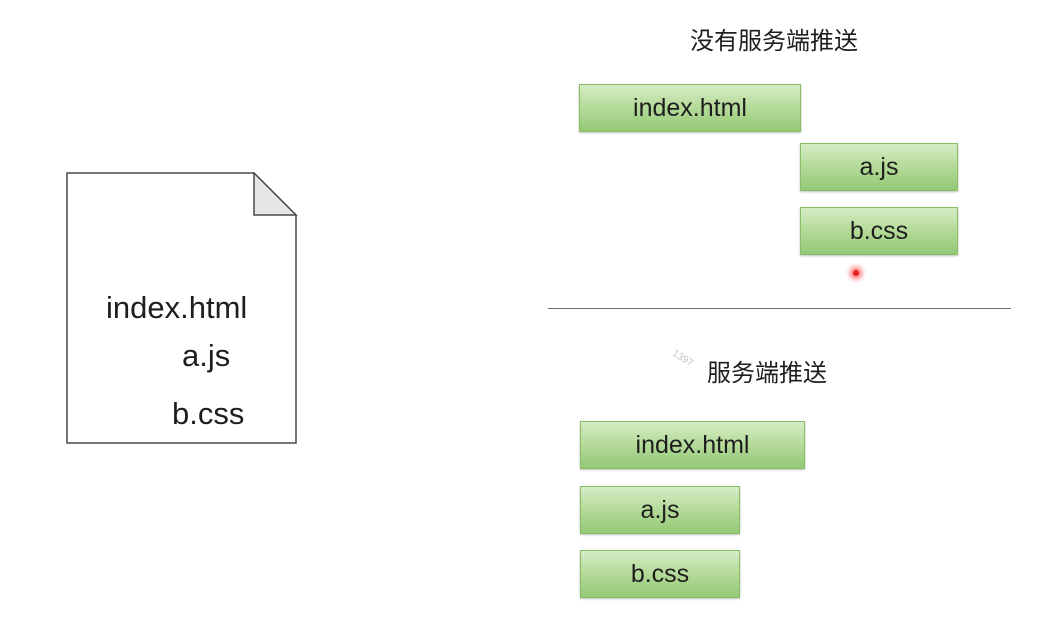 Image resolution: width=1045 pixels, height=631 pixels. Describe the element at coordinates (767, 373) in the screenshot. I see `push-title: 服务端推送` at that location.